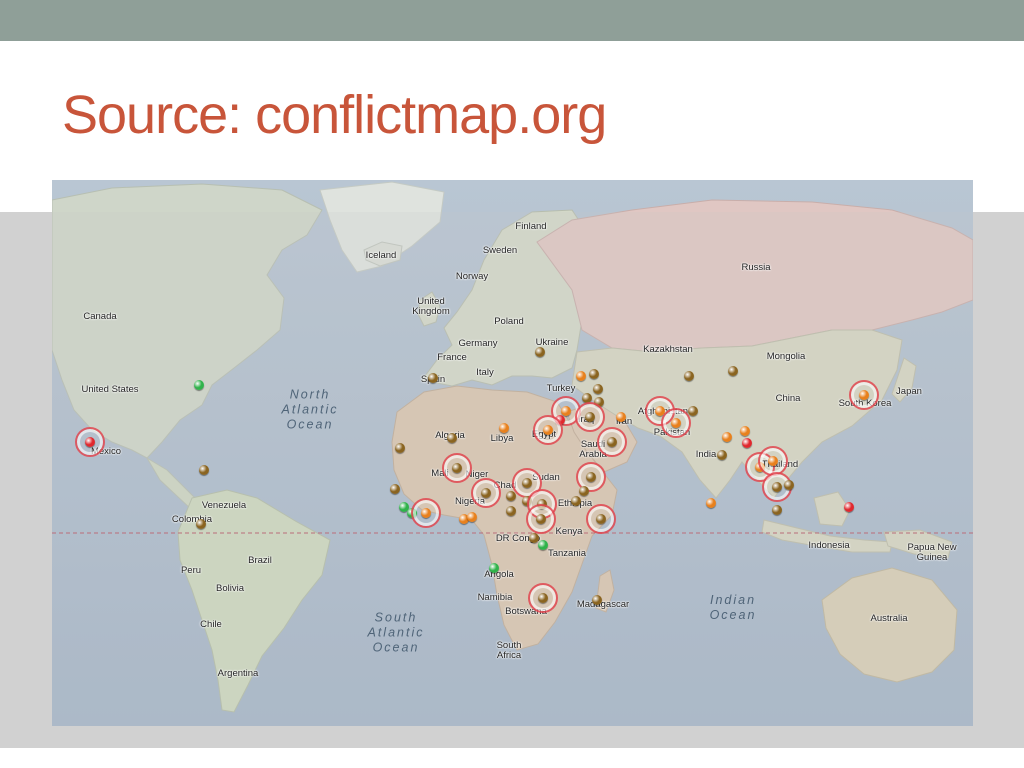  I want to click on map-label-turkey: Turkey, so click(561, 388).